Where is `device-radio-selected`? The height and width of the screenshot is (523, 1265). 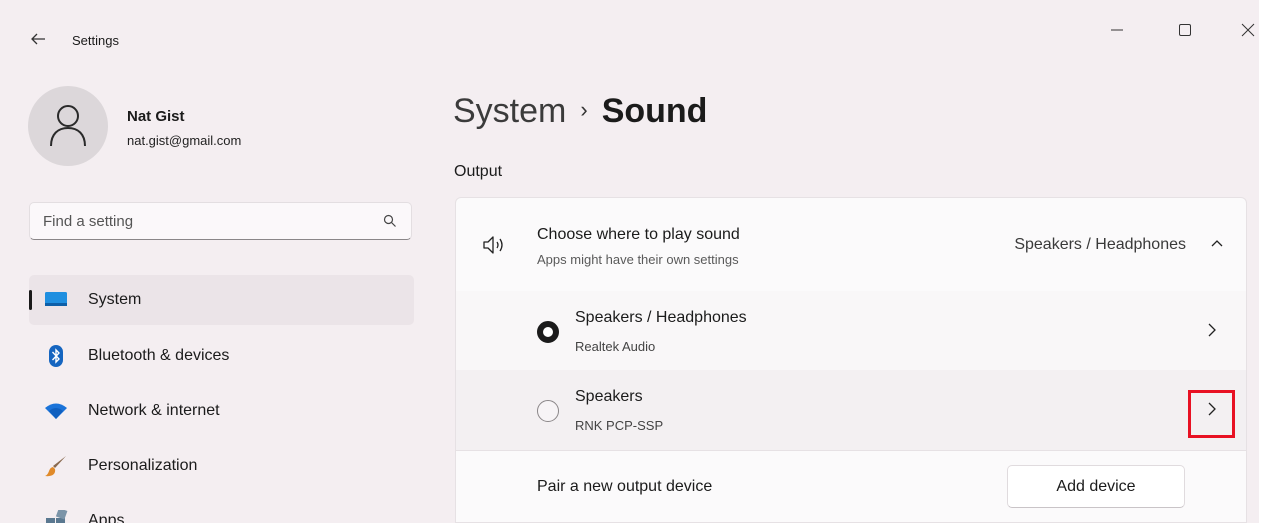
device-radio-selected is located at coordinates (548, 332).